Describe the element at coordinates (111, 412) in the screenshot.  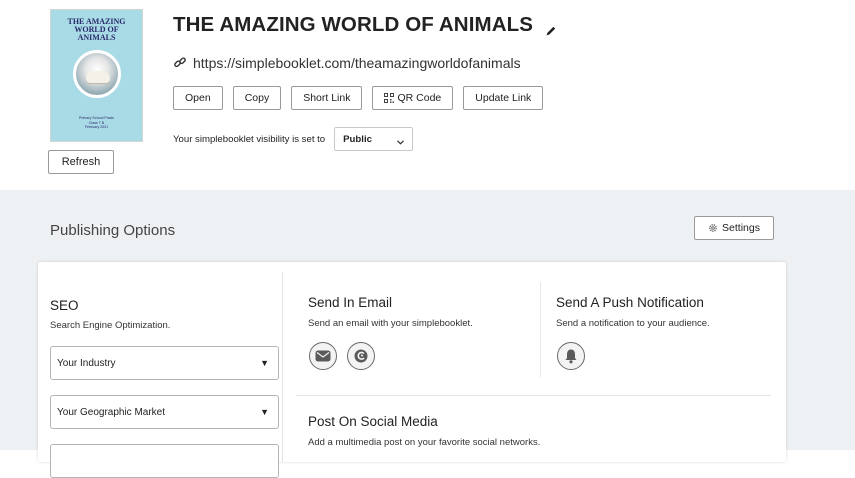
I see `geographic-market-select-value: Your Geographic Market` at that location.